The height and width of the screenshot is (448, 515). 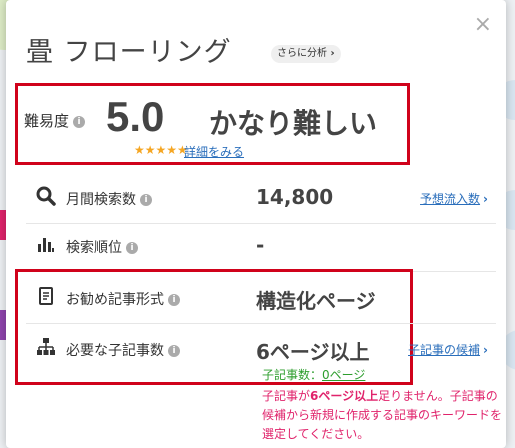 I want to click on difficulty-label: 難易度 i, so click(x=55, y=120).